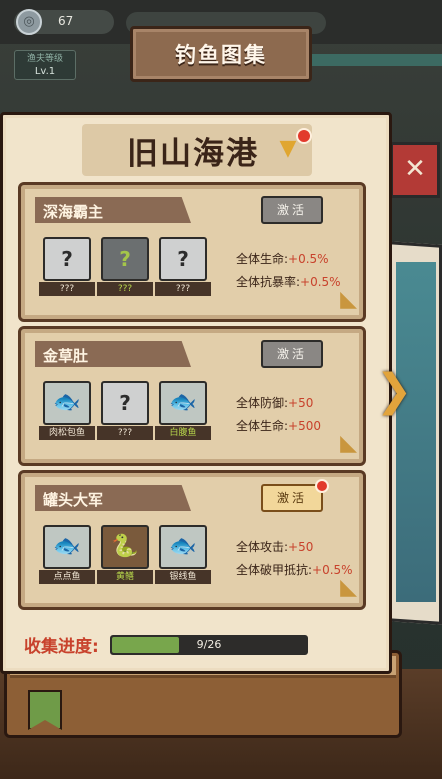 The width and height of the screenshot is (442, 779). I want to click on fish-slot-silverline-fish: 🐟, so click(183, 547).